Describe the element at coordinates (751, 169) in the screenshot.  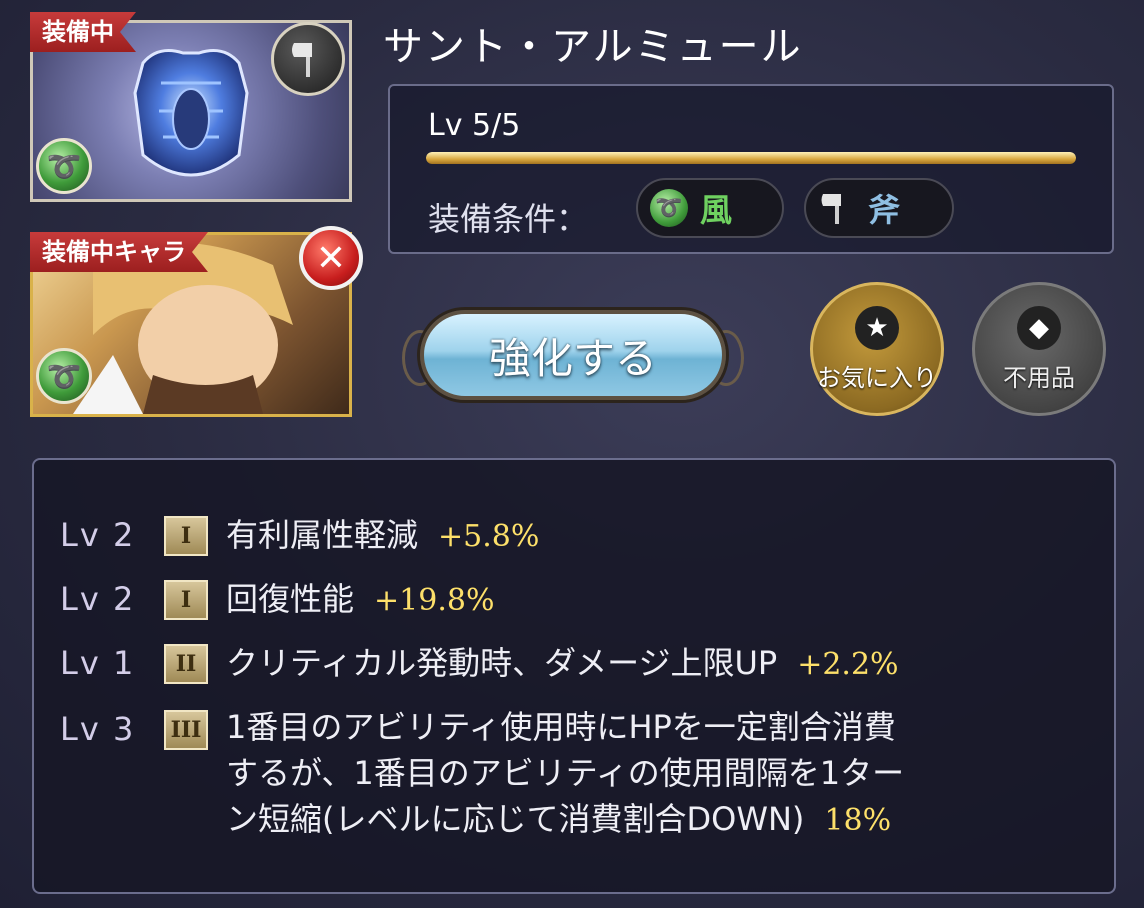
I see `level-panel: Lv 5/5 装備条件： ➰ 風 斧` at that location.